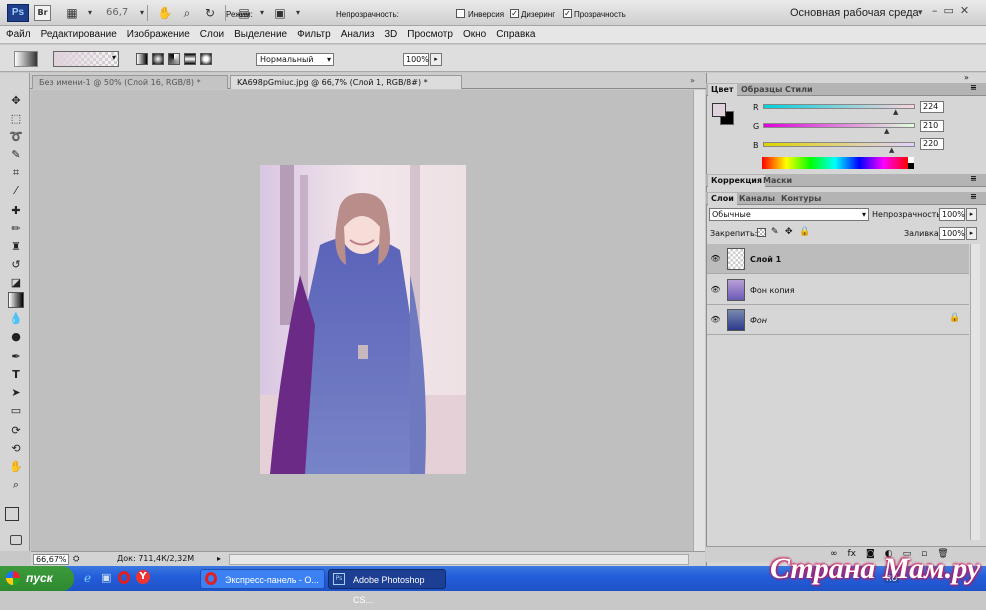 This screenshot has width=986, height=610. I want to click on eyedropper-tool-icon: ⁄, so click(16, 191).